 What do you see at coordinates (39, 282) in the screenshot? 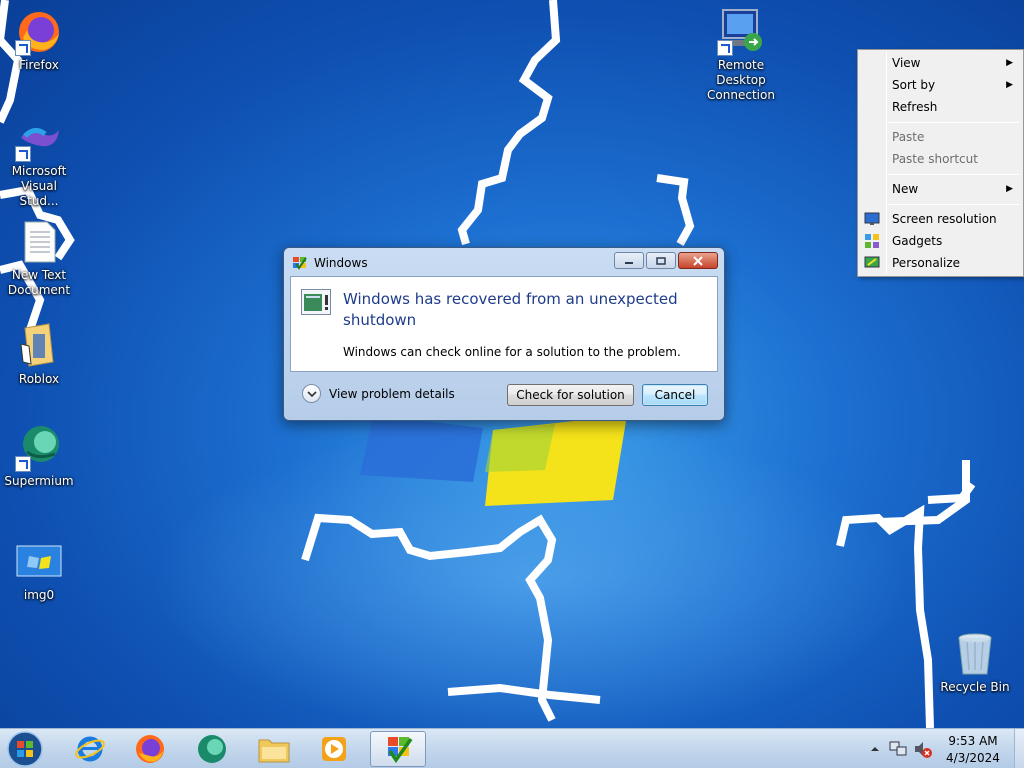
I see `desktop-icon-label: New Text Document` at bounding box center [39, 282].